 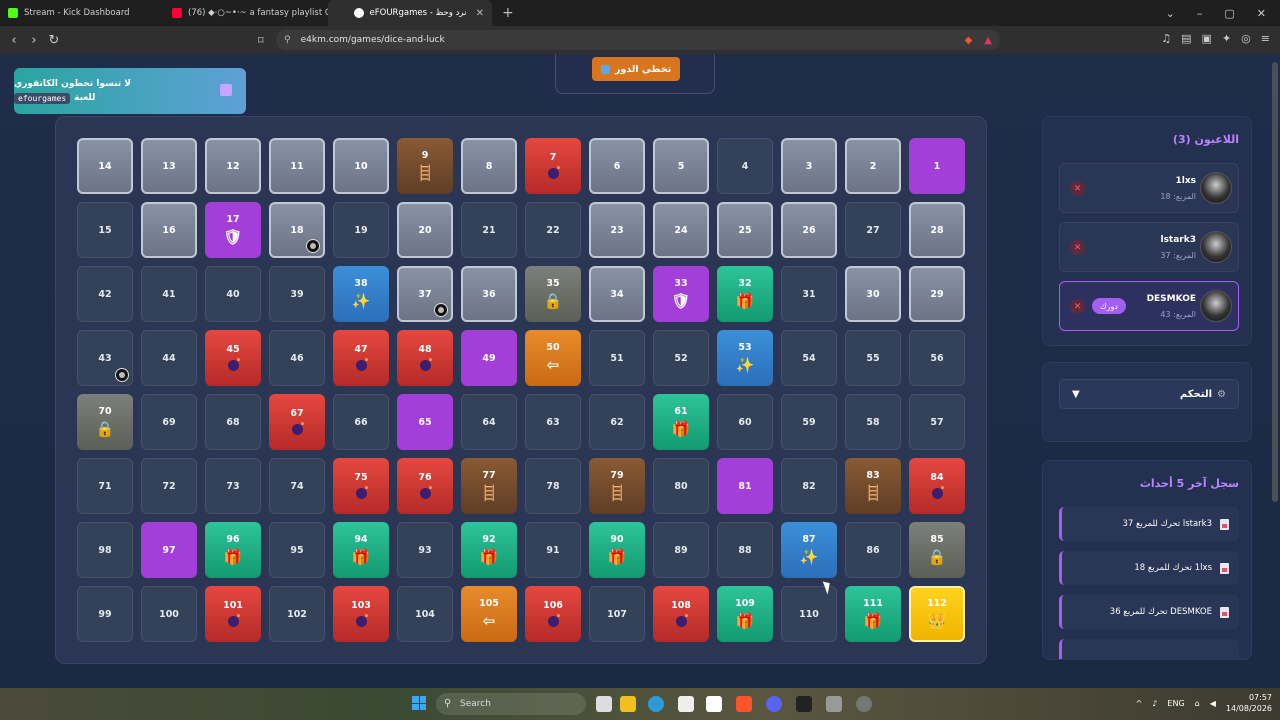 I want to click on board-cell: 31, so click(x=809, y=294).